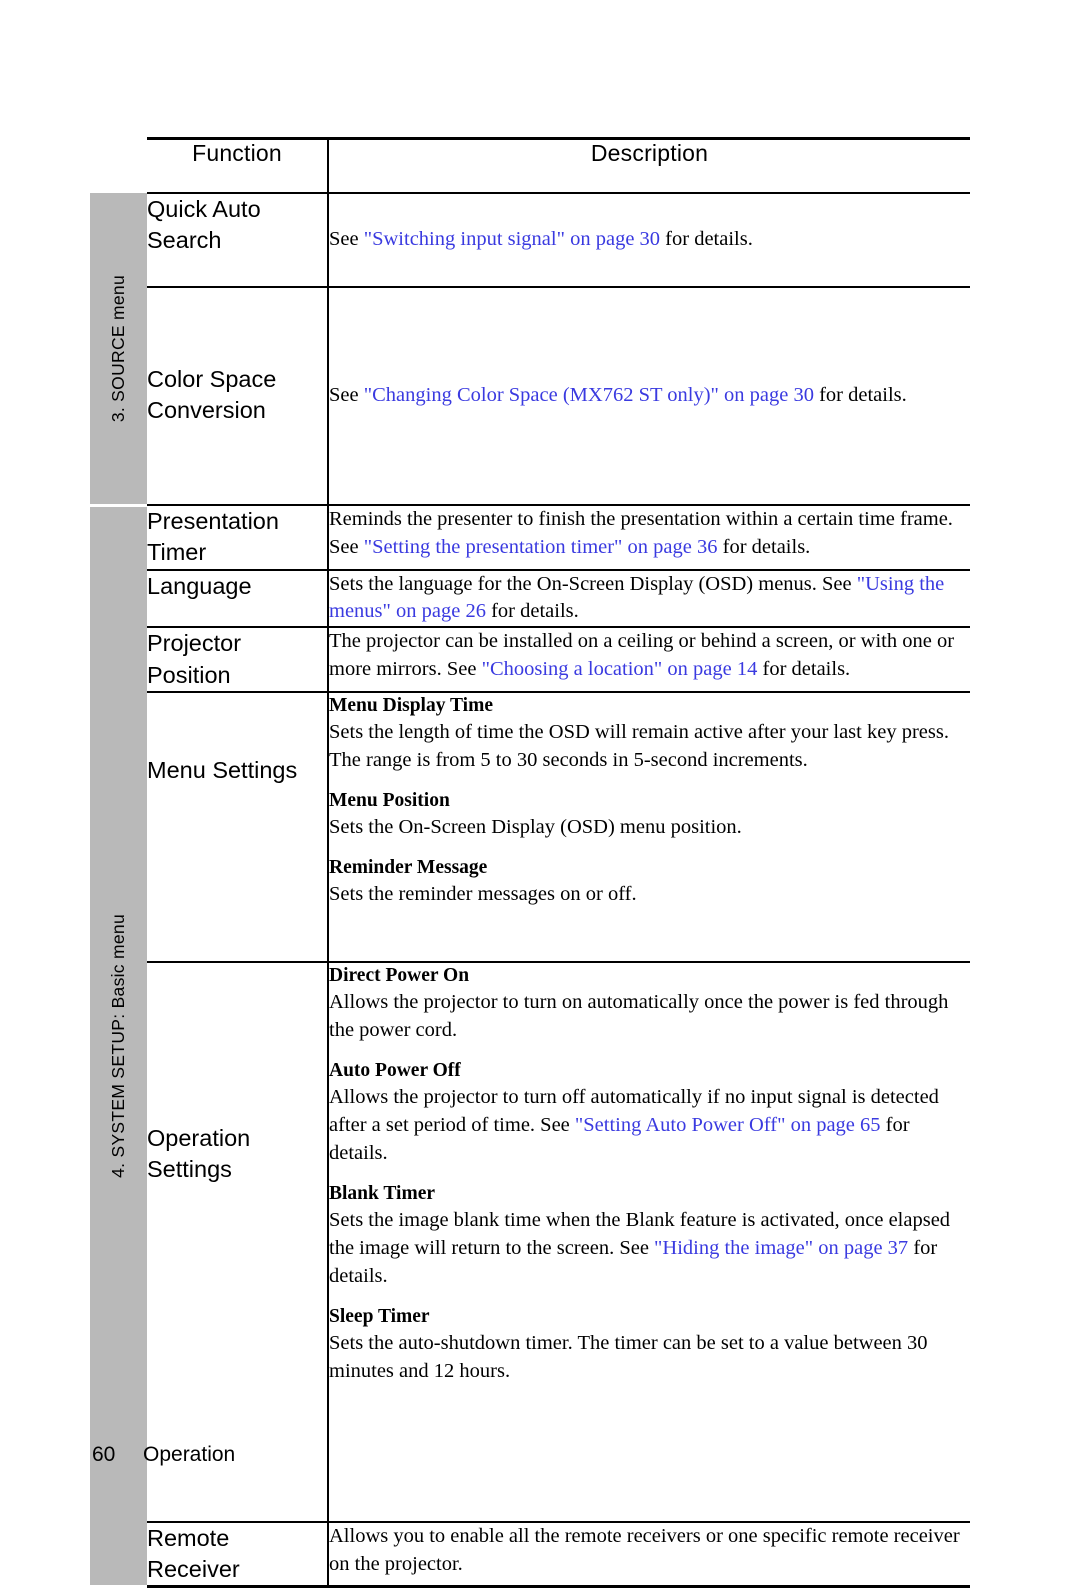 Image resolution: width=1080 pixels, height=1588 pixels. What do you see at coordinates (238, 599) in the screenshot?
I see `function-name-language: Language` at bounding box center [238, 599].